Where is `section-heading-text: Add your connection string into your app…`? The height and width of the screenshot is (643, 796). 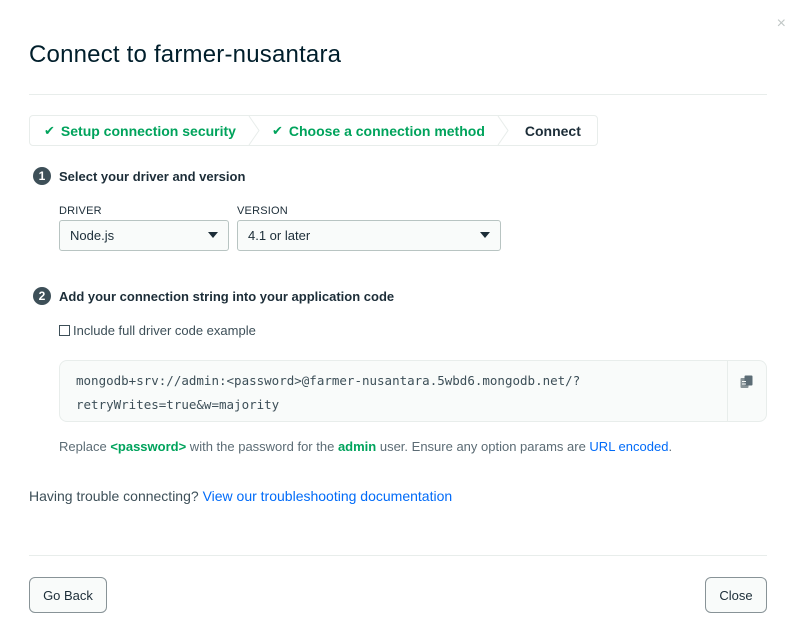 section-heading-text: Add your connection string into your app… is located at coordinates (227, 296).